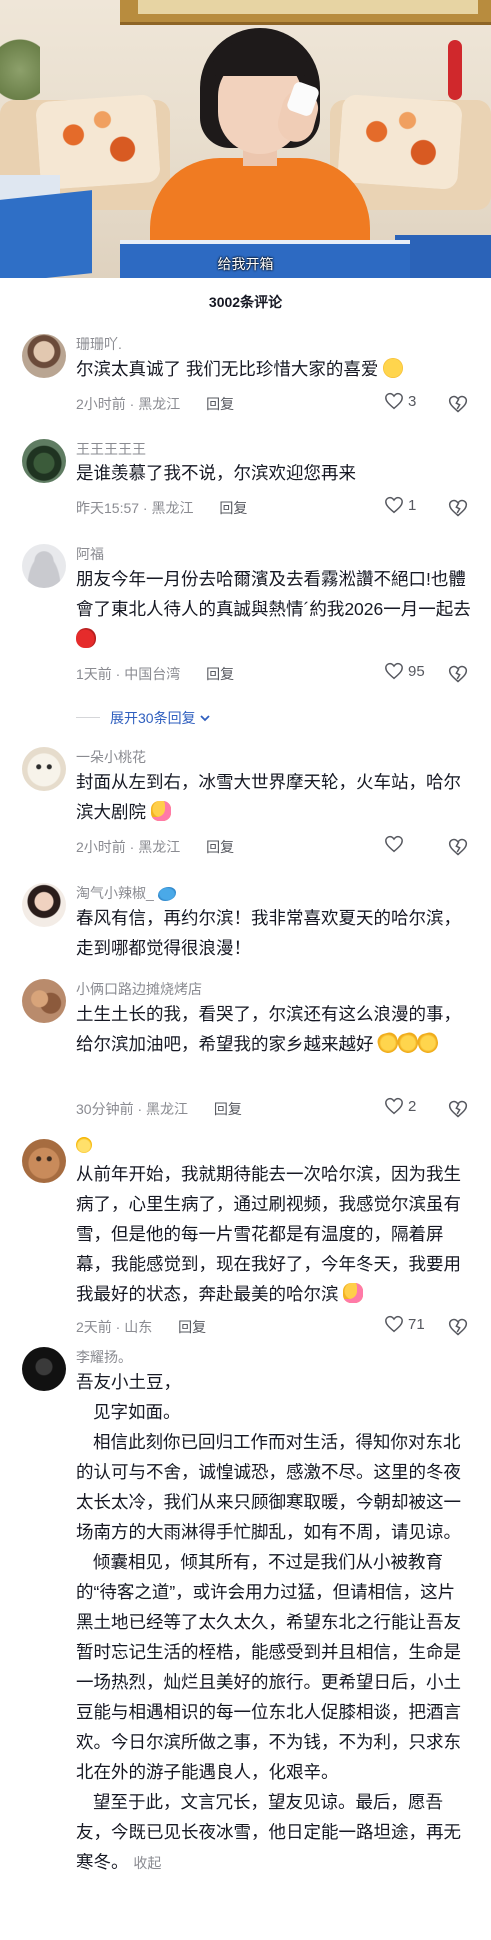 This screenshot has width=491, height=1940. What do you see at coordinates (139, 989) in the screenshot?
I see `comment-username: 小俩口路边摊烧烤店` at bounding box center [139, 989].